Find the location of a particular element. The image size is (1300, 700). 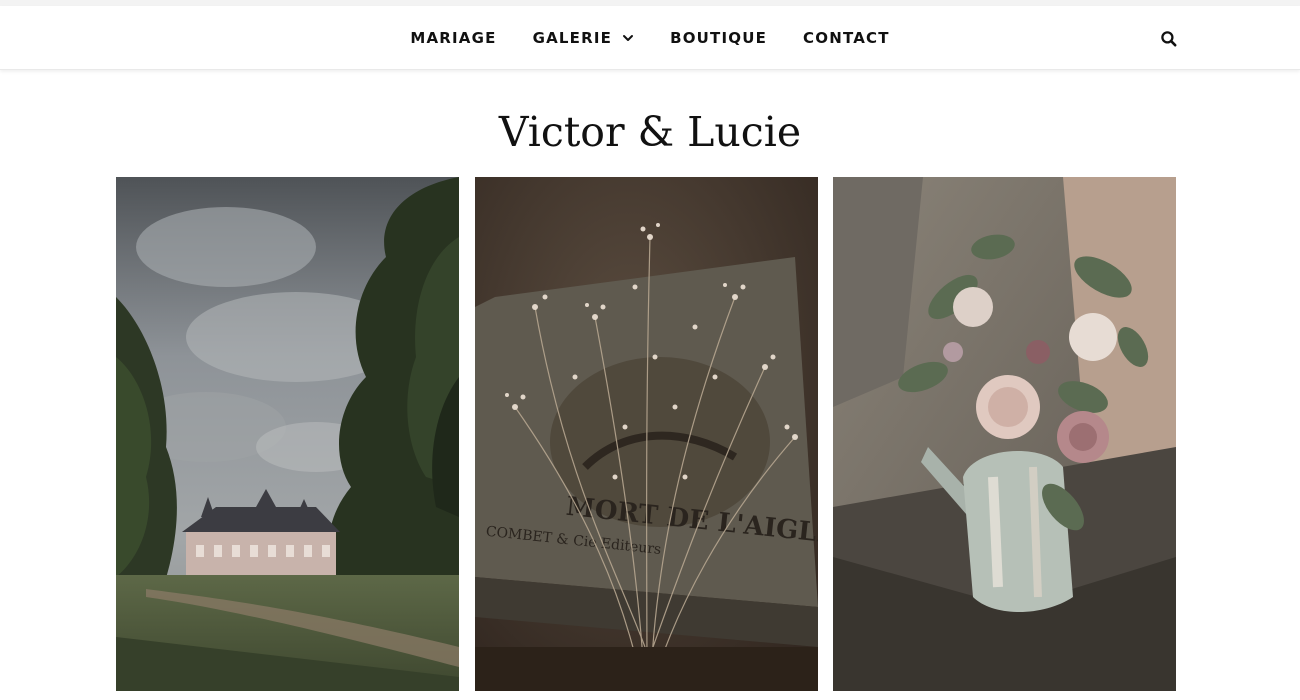

nav-item-label: MARIAGE is located at coordinates (453, 37).